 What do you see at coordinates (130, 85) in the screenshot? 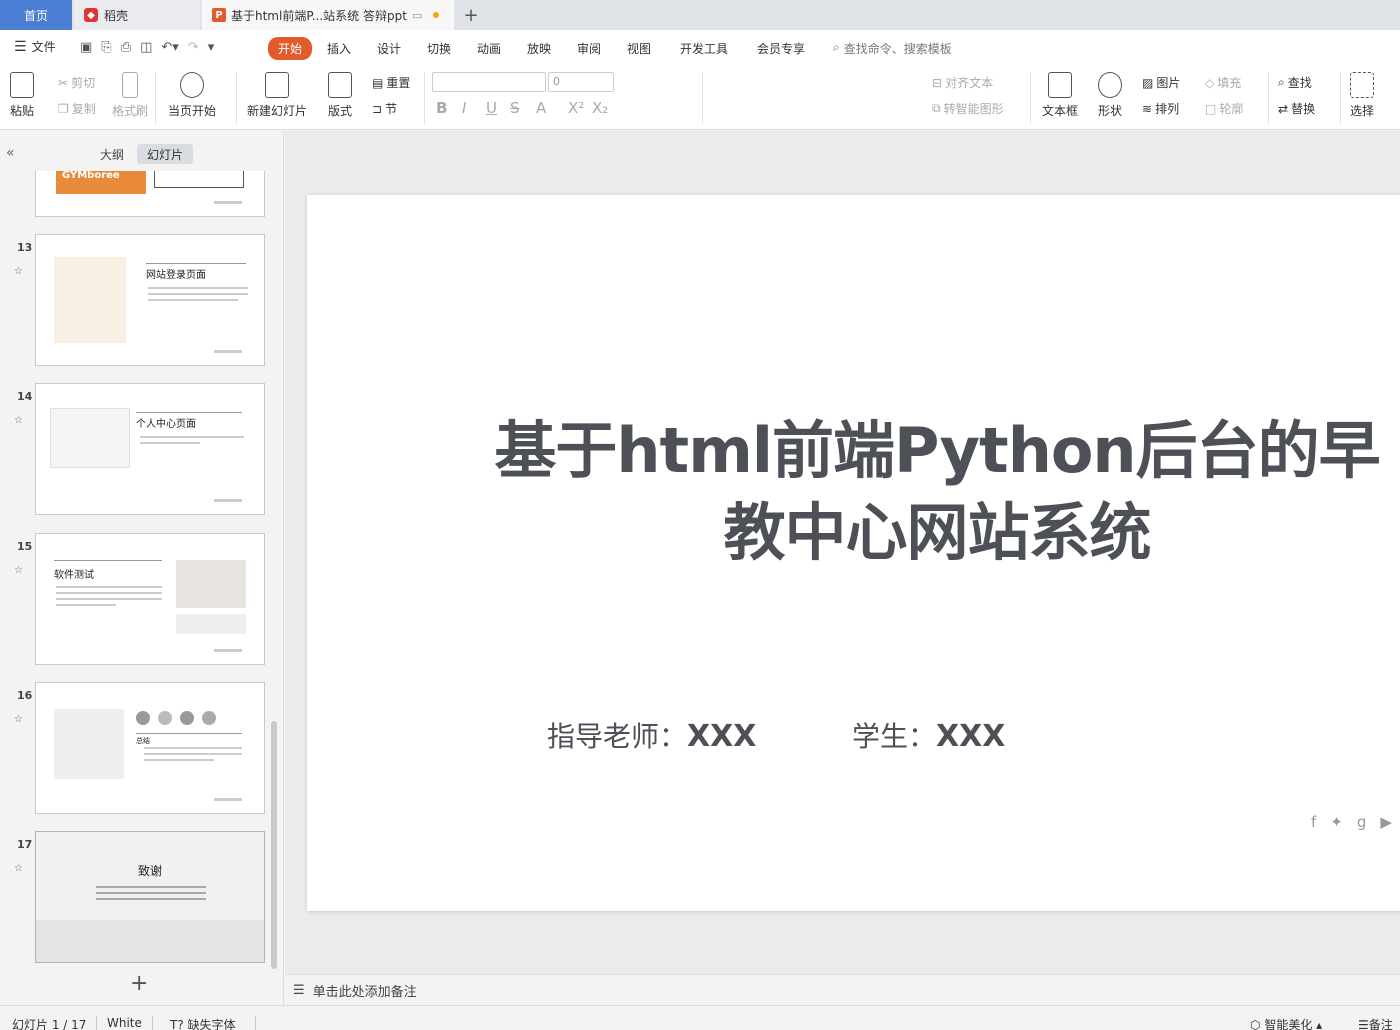
I see `brush-icon` at bounding box center [130, 85].